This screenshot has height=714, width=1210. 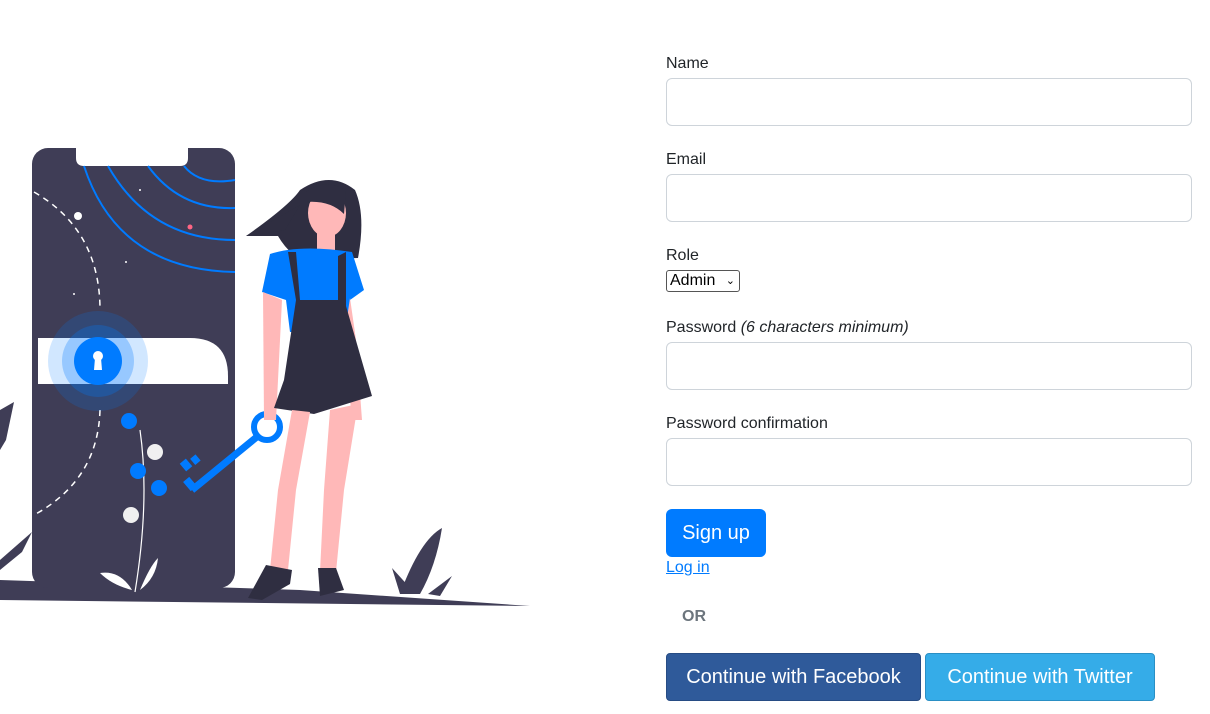 I want to click on login-link: Log in, so click(x=688, y=568).